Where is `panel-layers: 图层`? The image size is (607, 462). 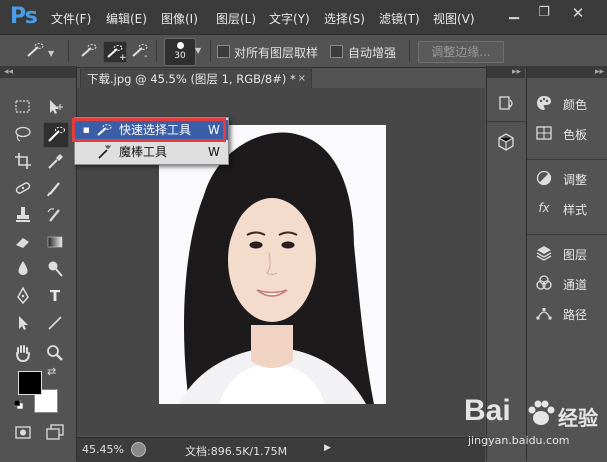 panel-layers: 图层 is located at coordinates (567, 253).